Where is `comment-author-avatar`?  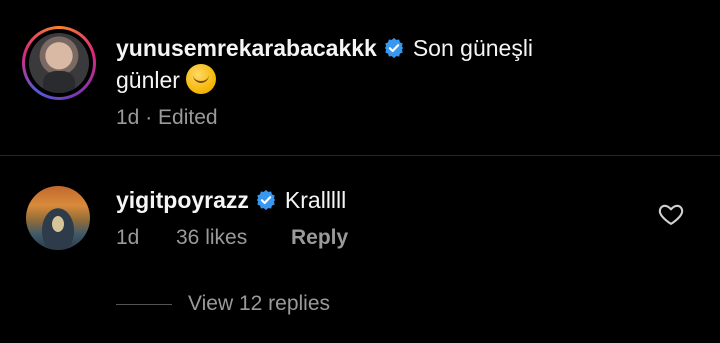
comment-author-avatar is located at coordinates (58, 218).